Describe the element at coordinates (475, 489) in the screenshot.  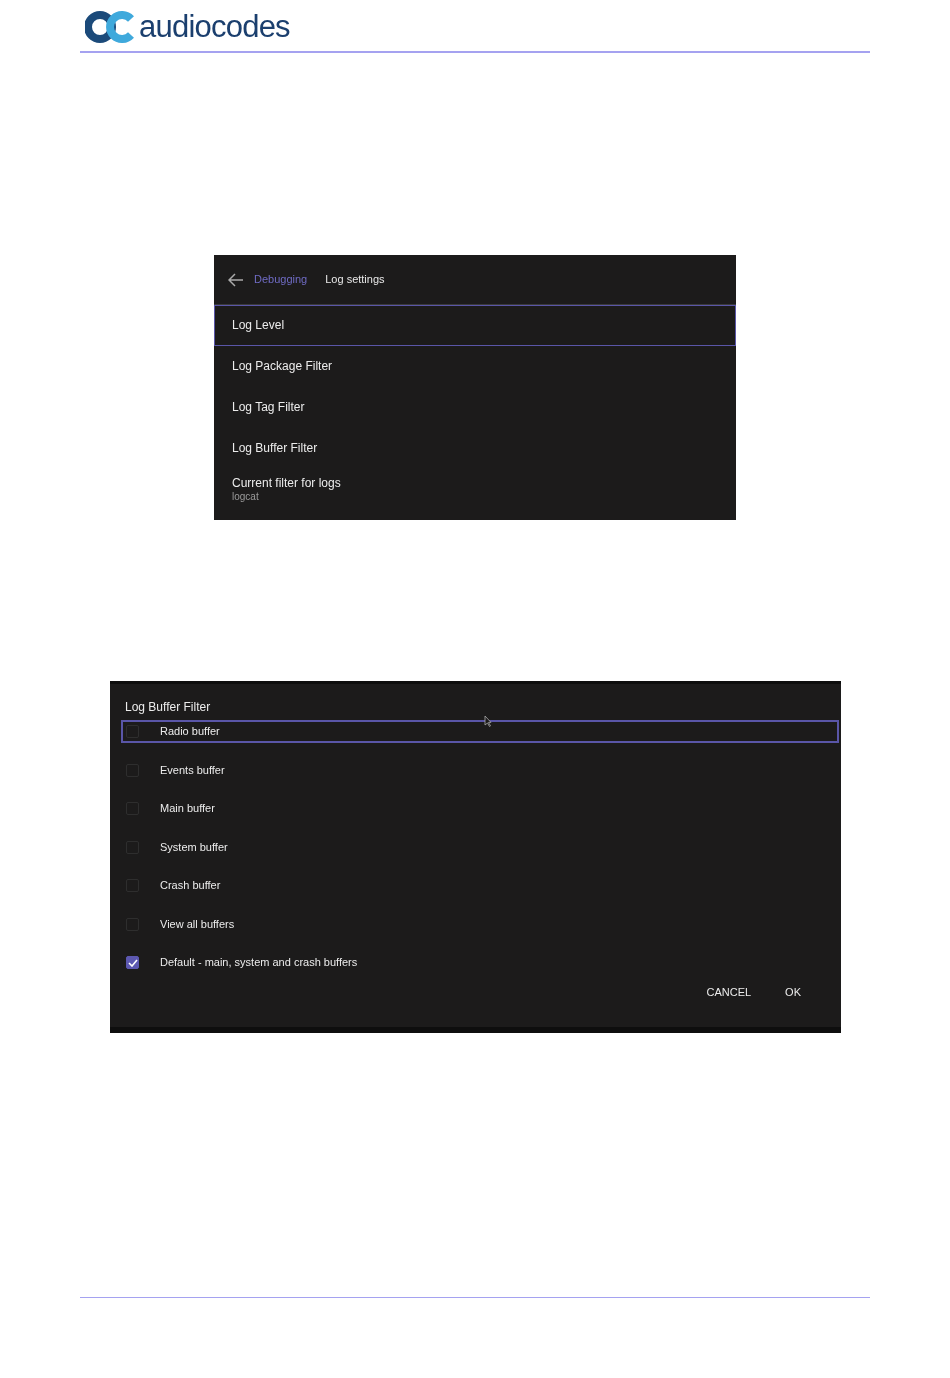
I see `settings-item: Current filter for logs logcat` at that location.